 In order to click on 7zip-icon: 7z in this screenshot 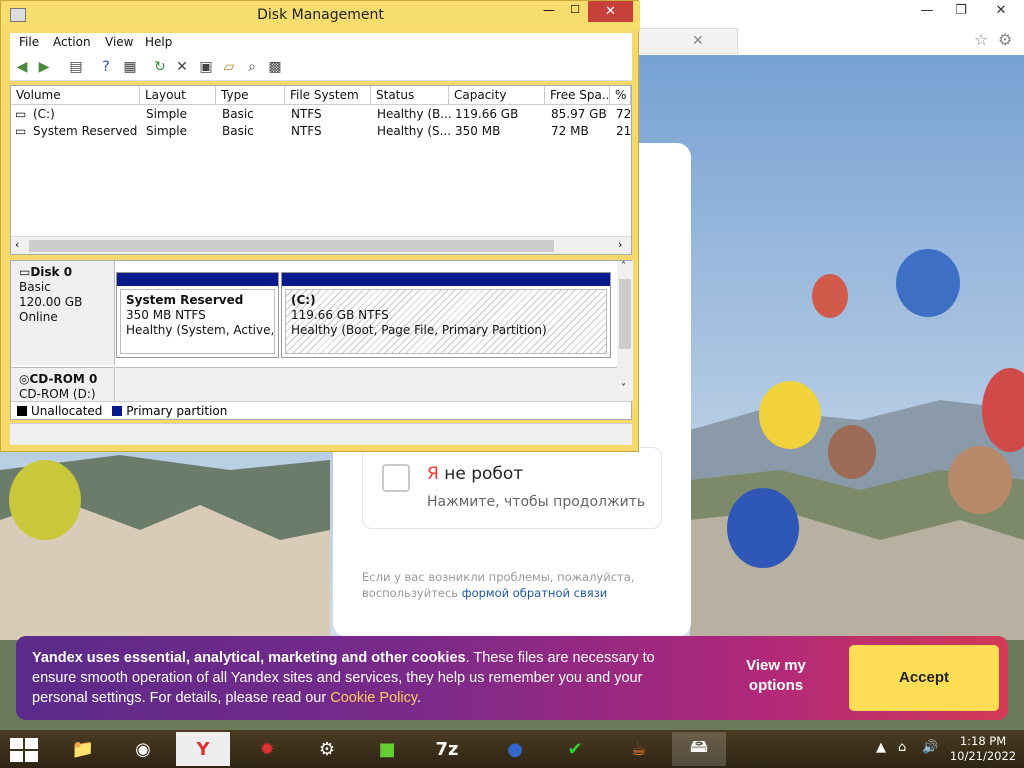, I will do `click(447, 749)`.